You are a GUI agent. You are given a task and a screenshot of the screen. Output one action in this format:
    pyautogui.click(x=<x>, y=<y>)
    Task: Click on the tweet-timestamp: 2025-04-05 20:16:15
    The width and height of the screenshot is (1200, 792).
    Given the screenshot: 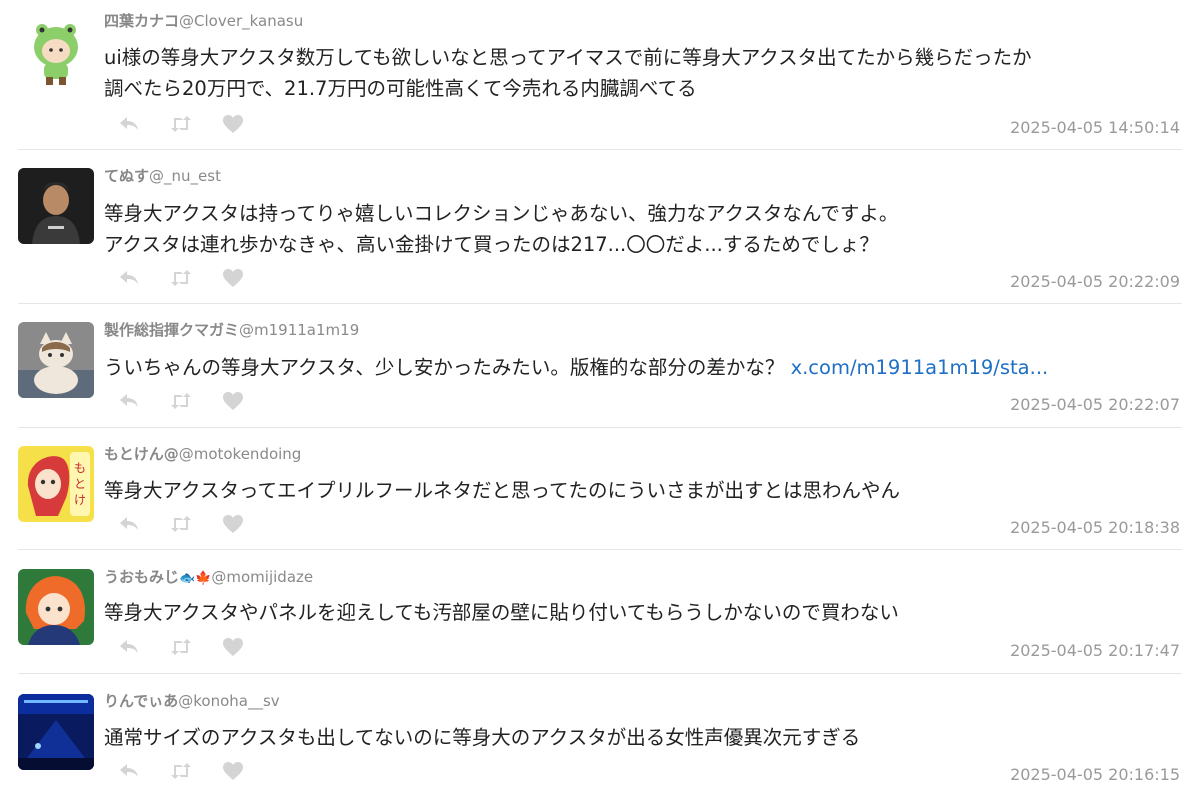 What is the action you would take?
    pyautogui.click(x=1095, y=774)
    